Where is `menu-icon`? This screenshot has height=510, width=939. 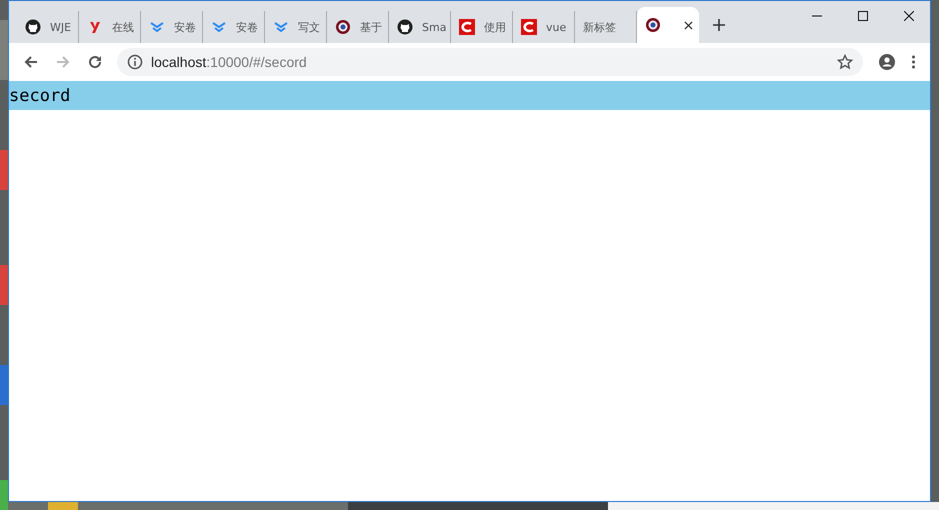 menu-icon is located at coordinates (913, 62).